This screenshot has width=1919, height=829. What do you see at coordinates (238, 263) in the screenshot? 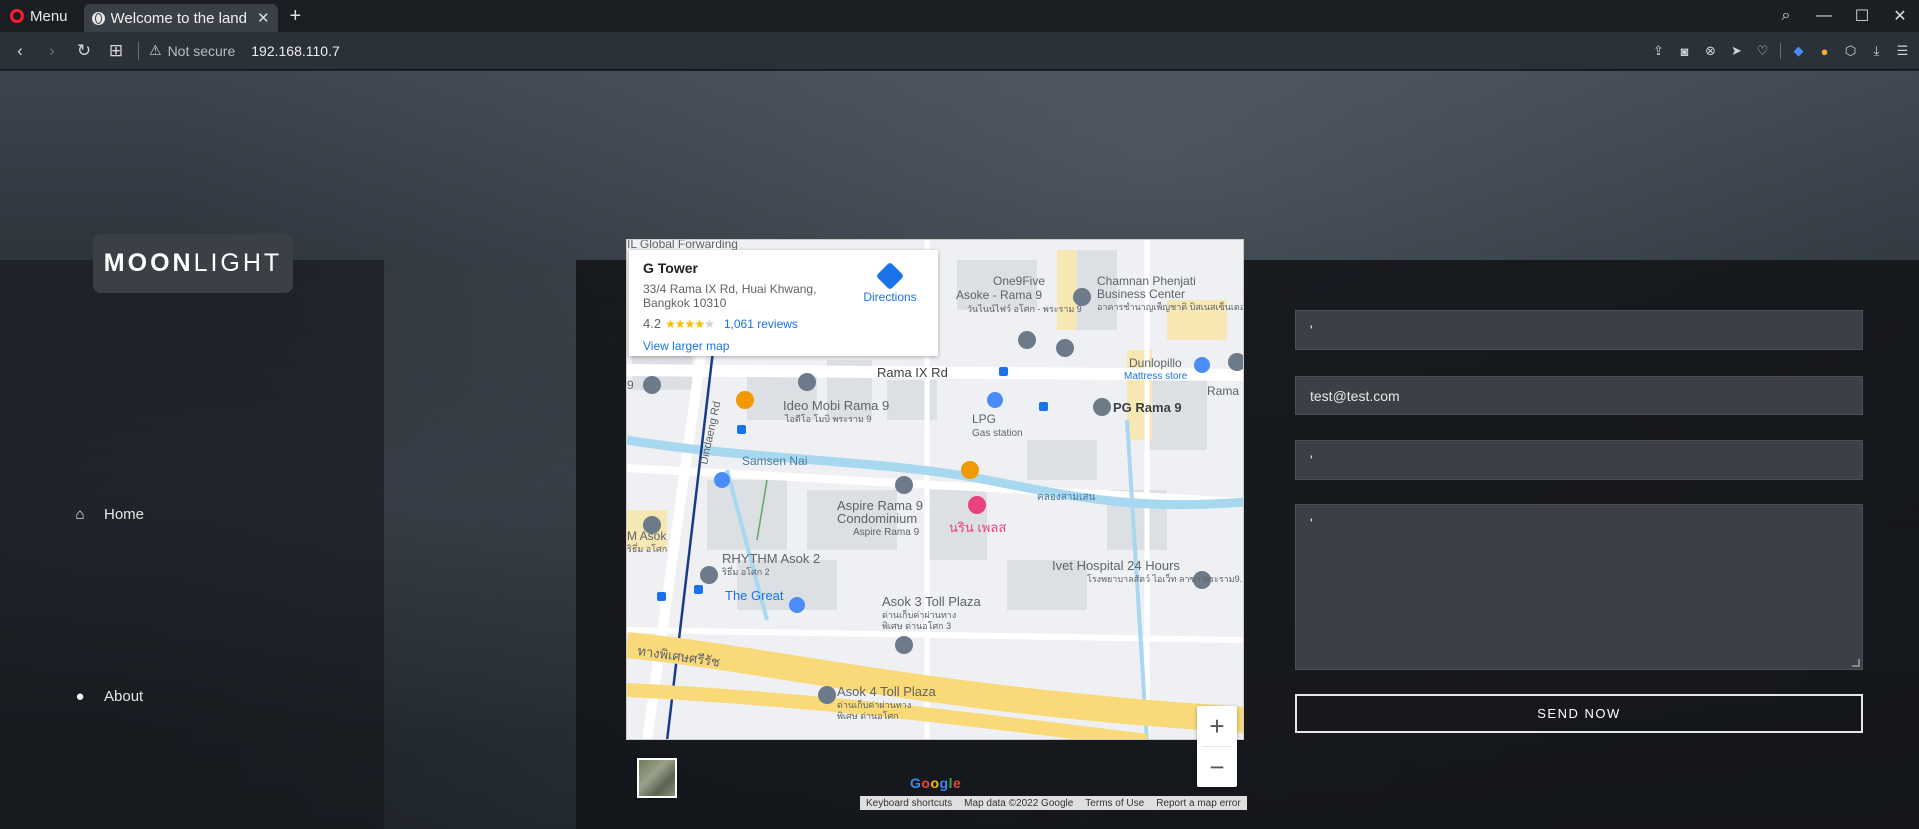
I see `brand-light: LIGHT` at bounding box center [238, 263].